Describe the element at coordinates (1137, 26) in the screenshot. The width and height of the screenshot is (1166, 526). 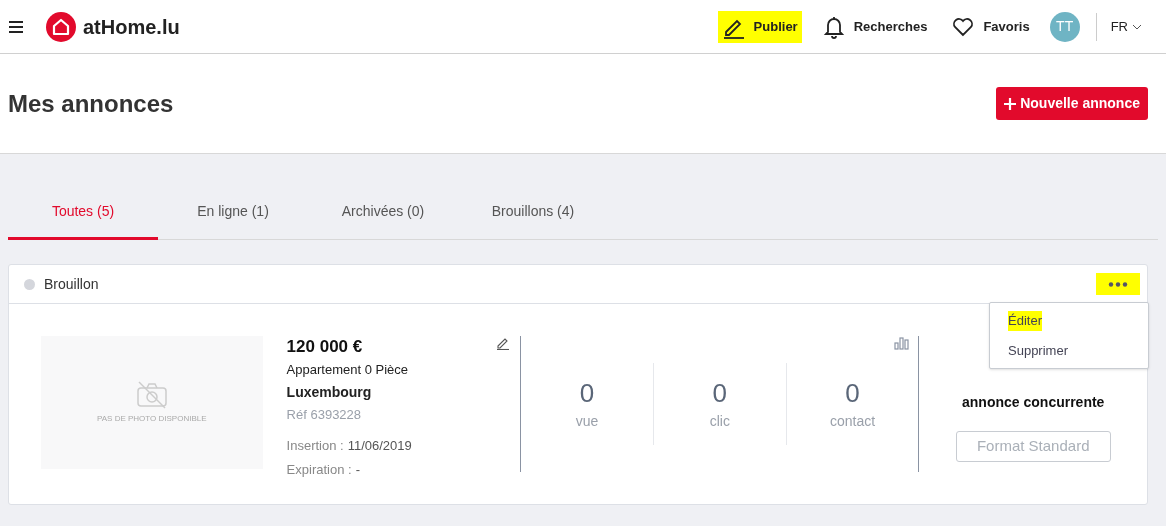
I see `chevron-down-icon` at that location.